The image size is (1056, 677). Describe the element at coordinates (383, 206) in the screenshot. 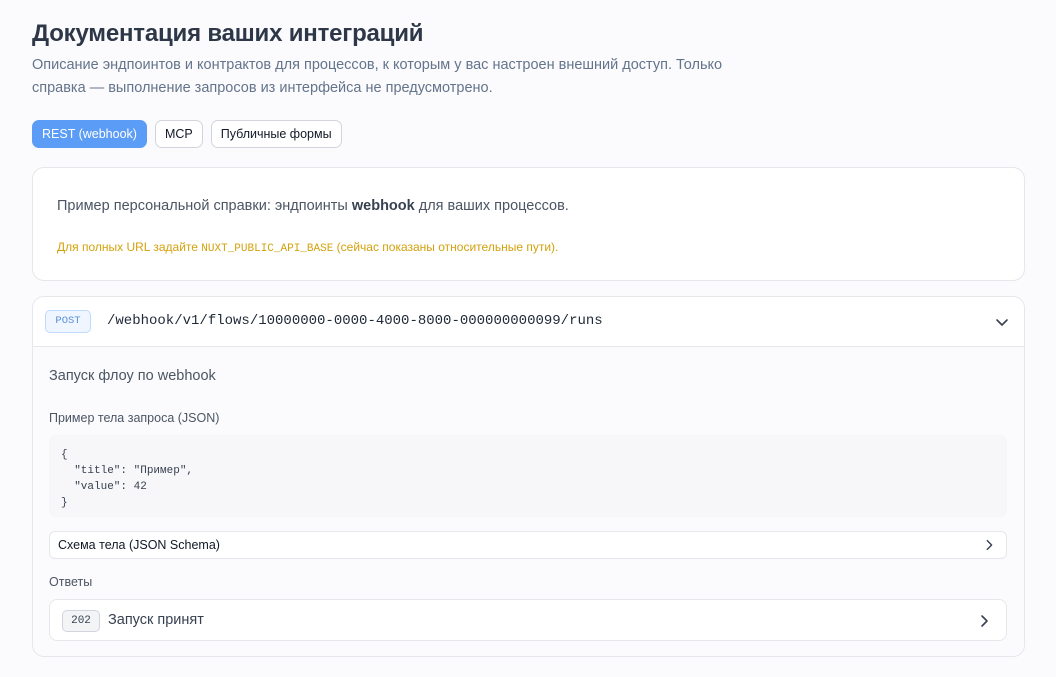

I see `info-text-bold: webhook` at that location.